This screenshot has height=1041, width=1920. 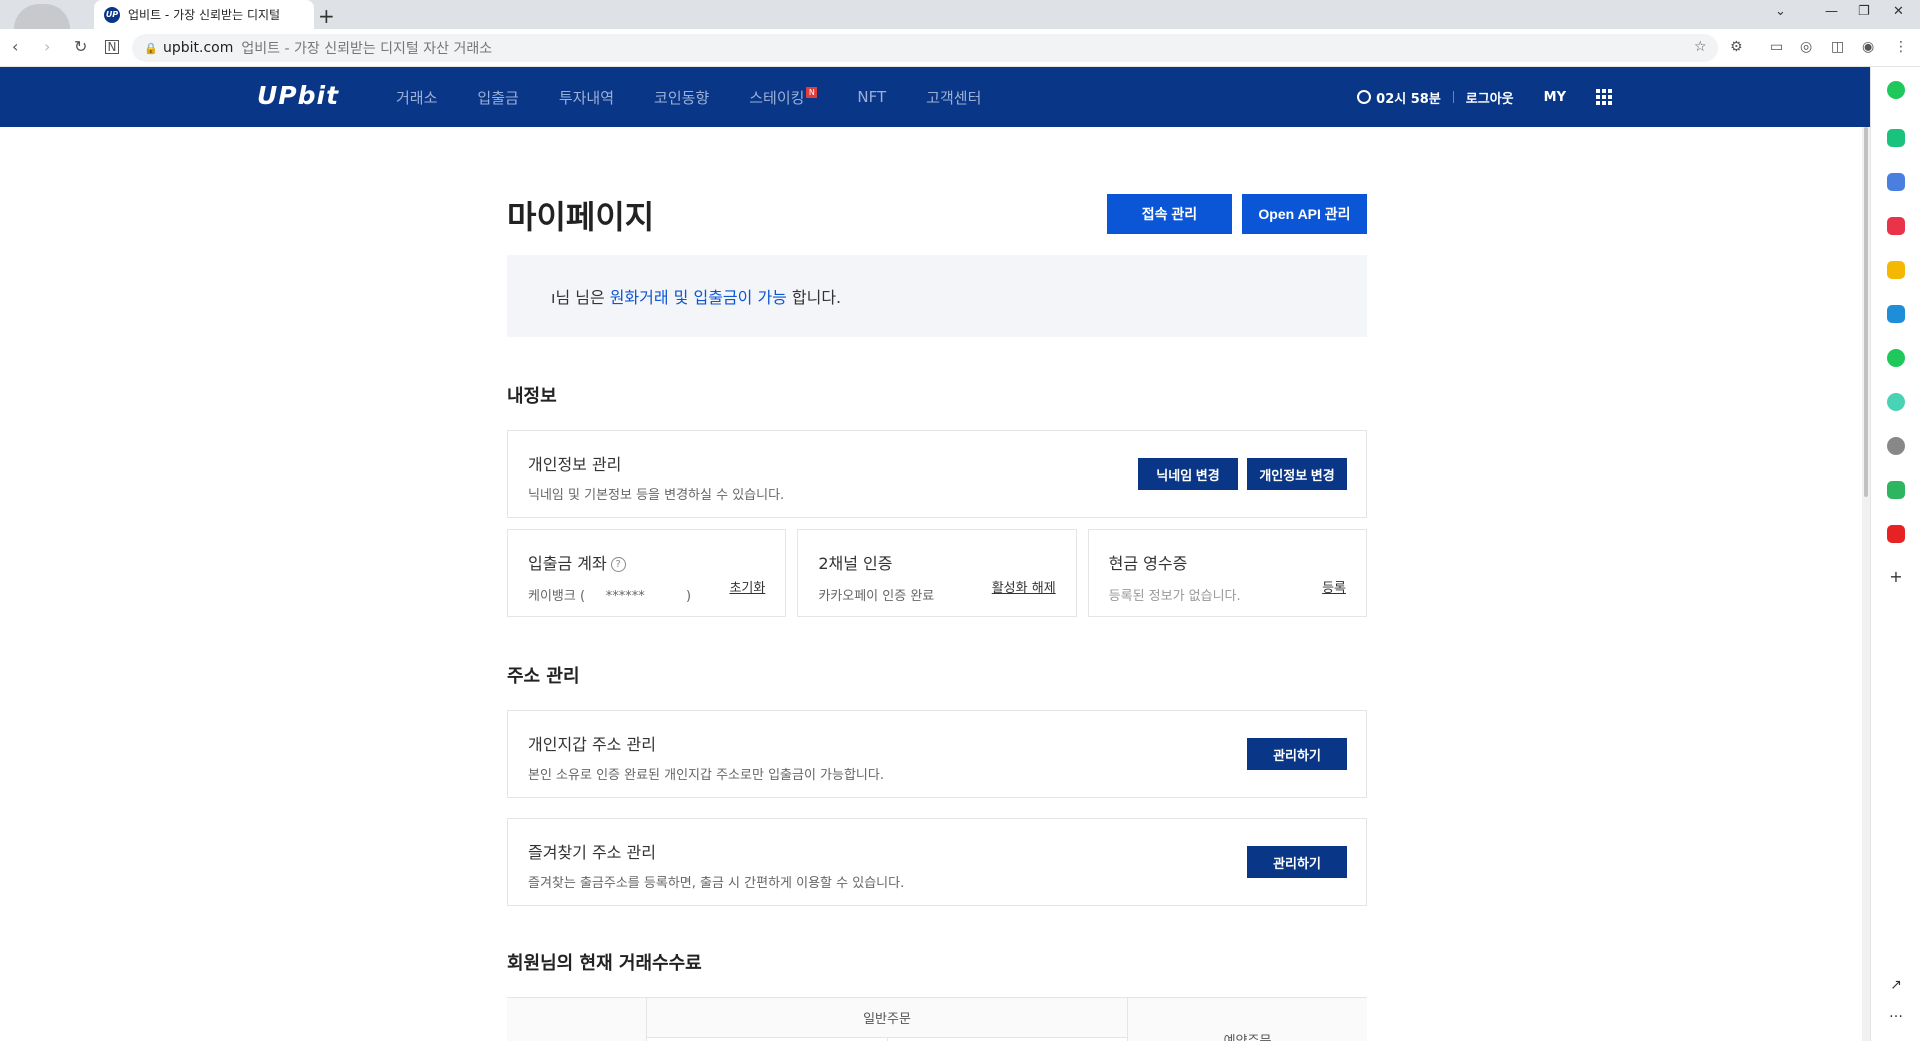 What do you see at coordinates (532, 396) in the screenshot?
I see `myinfo-section-title: 내정보` at bounding box center [532, 396].